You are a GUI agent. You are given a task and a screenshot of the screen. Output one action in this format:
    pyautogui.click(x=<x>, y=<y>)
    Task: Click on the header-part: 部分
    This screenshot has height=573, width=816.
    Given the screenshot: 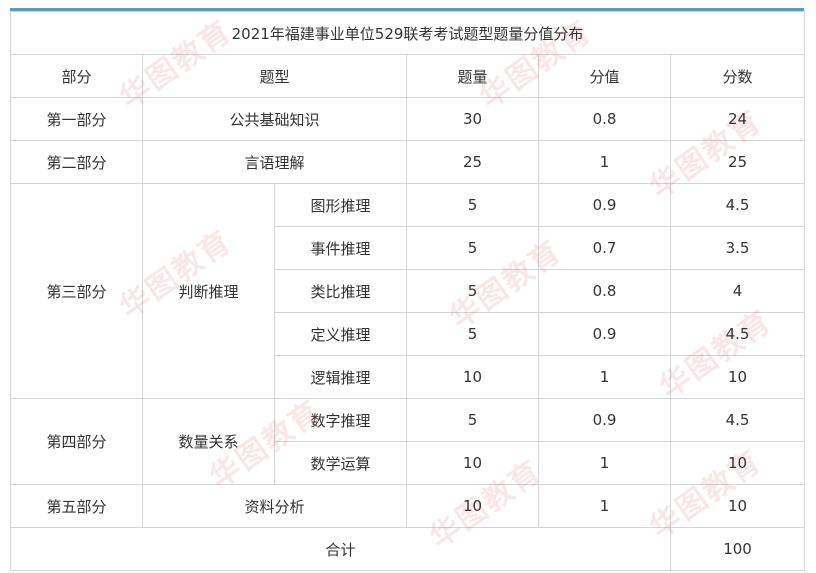 What is the action you would take?
    pyautogui.click(x=76, y=76)
    